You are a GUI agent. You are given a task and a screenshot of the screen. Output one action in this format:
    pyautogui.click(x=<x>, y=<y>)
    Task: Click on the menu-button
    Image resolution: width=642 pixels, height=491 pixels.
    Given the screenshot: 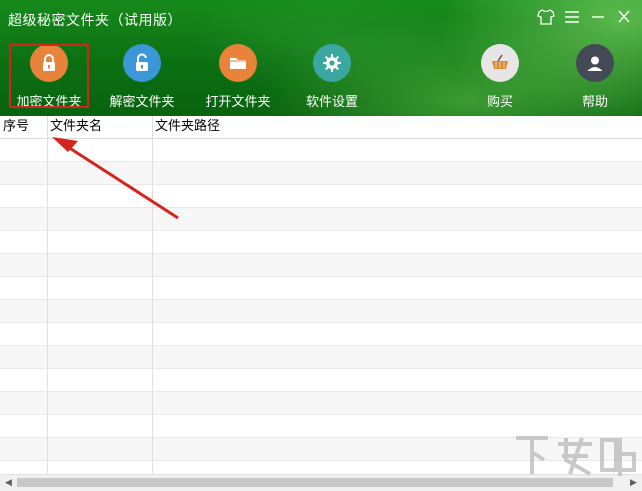 What is the action you would take?
    pyautogui.click(x=572, y=17)
    